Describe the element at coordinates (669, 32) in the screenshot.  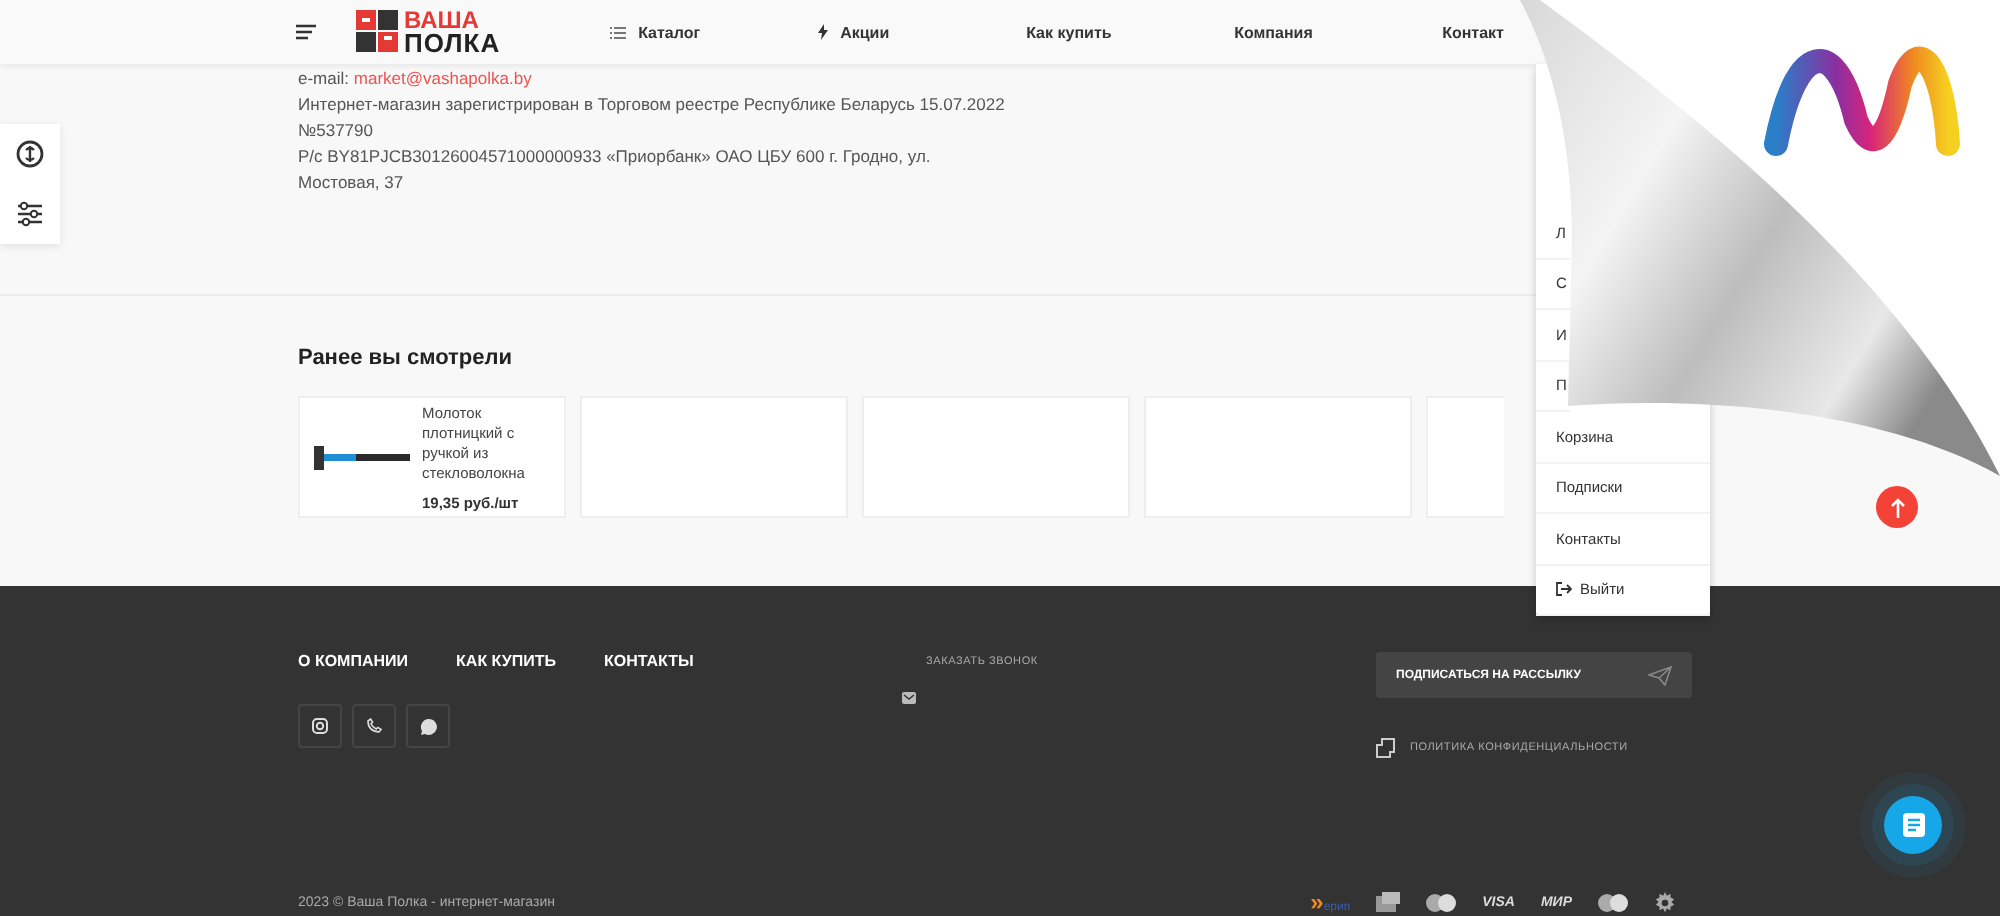
I see `nav-link: Каталог` at that location.